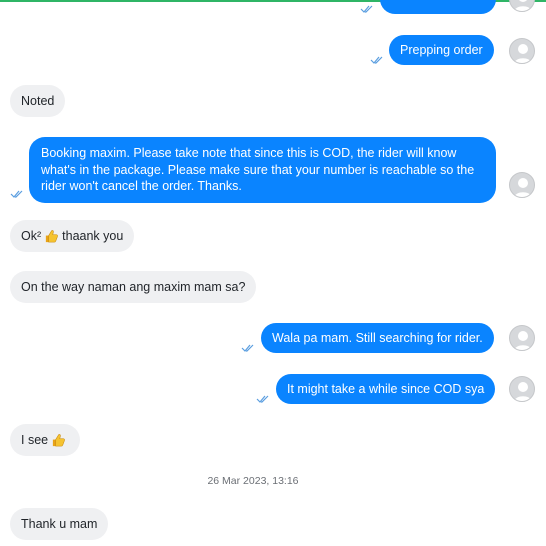  What do you see at coordinates (31, 235) in the screenshot?
I see `message-text: Ok²` at bounding box center [31, 235].